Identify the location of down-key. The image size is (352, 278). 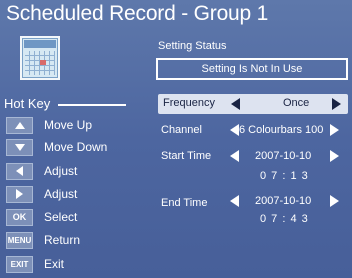
(19, 147).